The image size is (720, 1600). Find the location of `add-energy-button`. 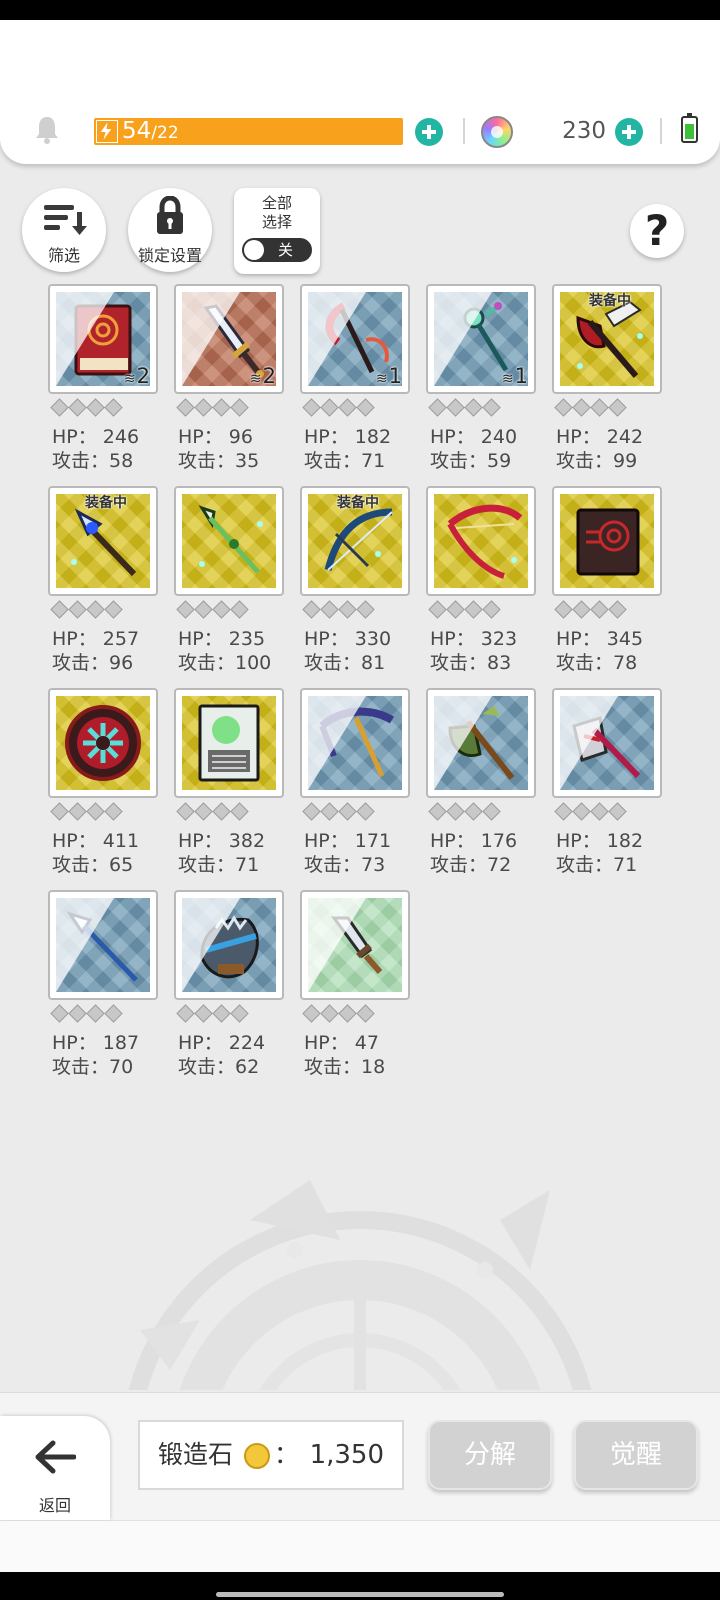

add-energy-button is located at coordinates (429, 132).